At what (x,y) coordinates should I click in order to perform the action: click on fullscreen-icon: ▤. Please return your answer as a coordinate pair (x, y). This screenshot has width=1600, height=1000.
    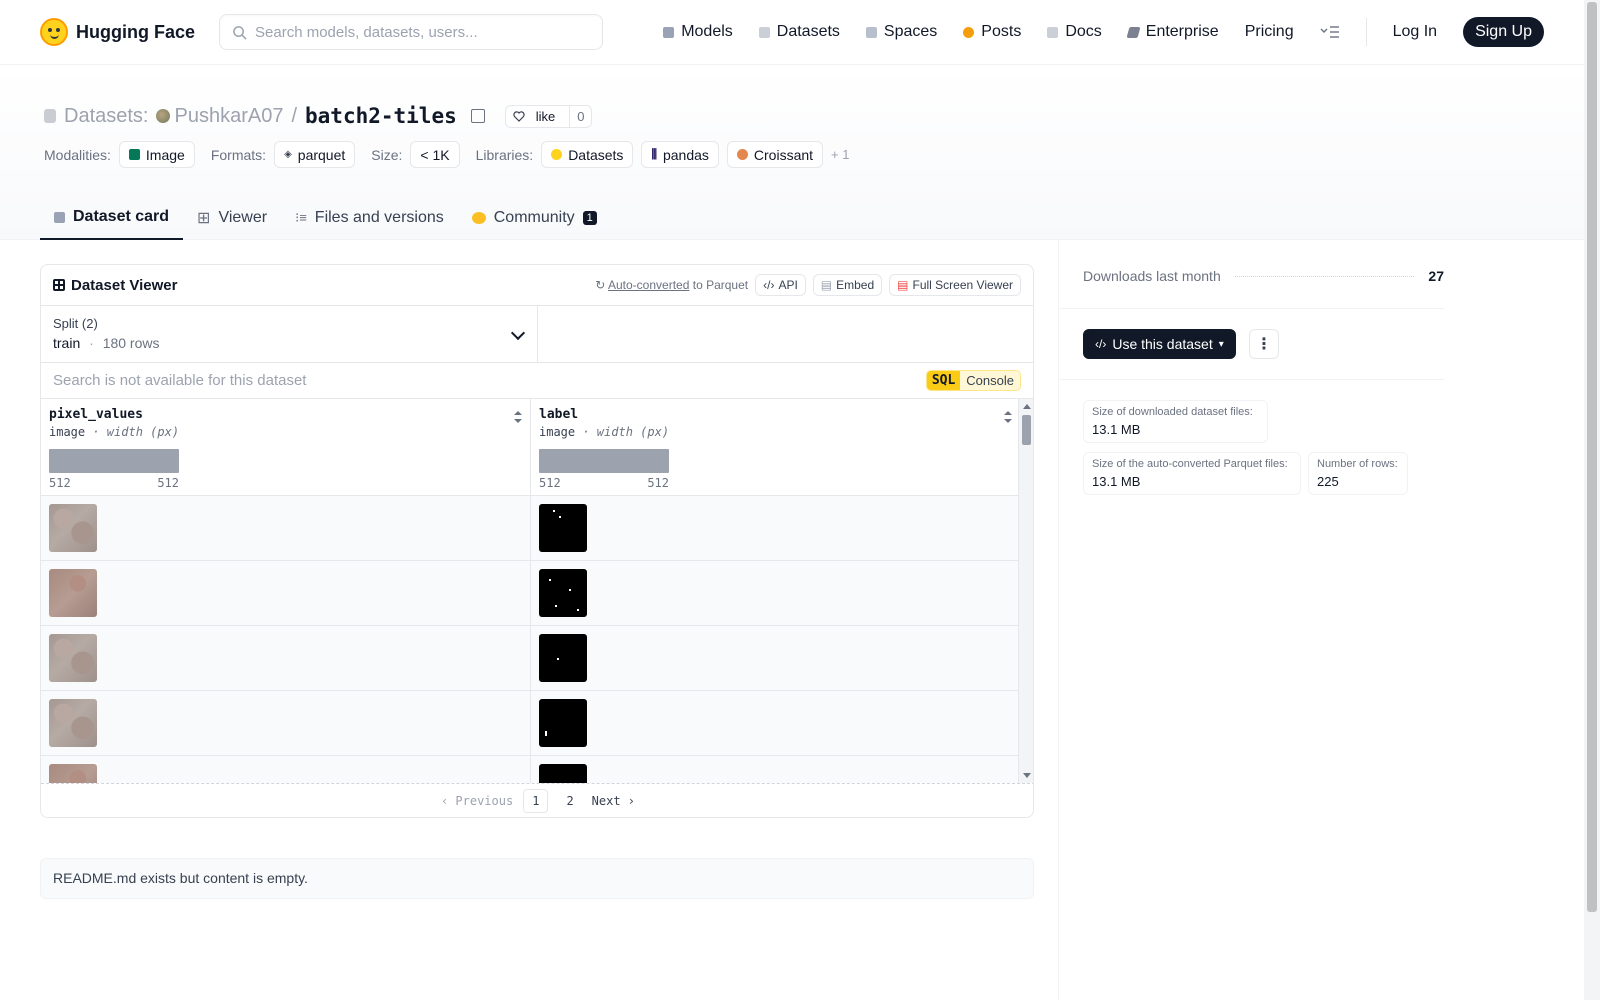
    Looking at the image, I should click on (903, 285).